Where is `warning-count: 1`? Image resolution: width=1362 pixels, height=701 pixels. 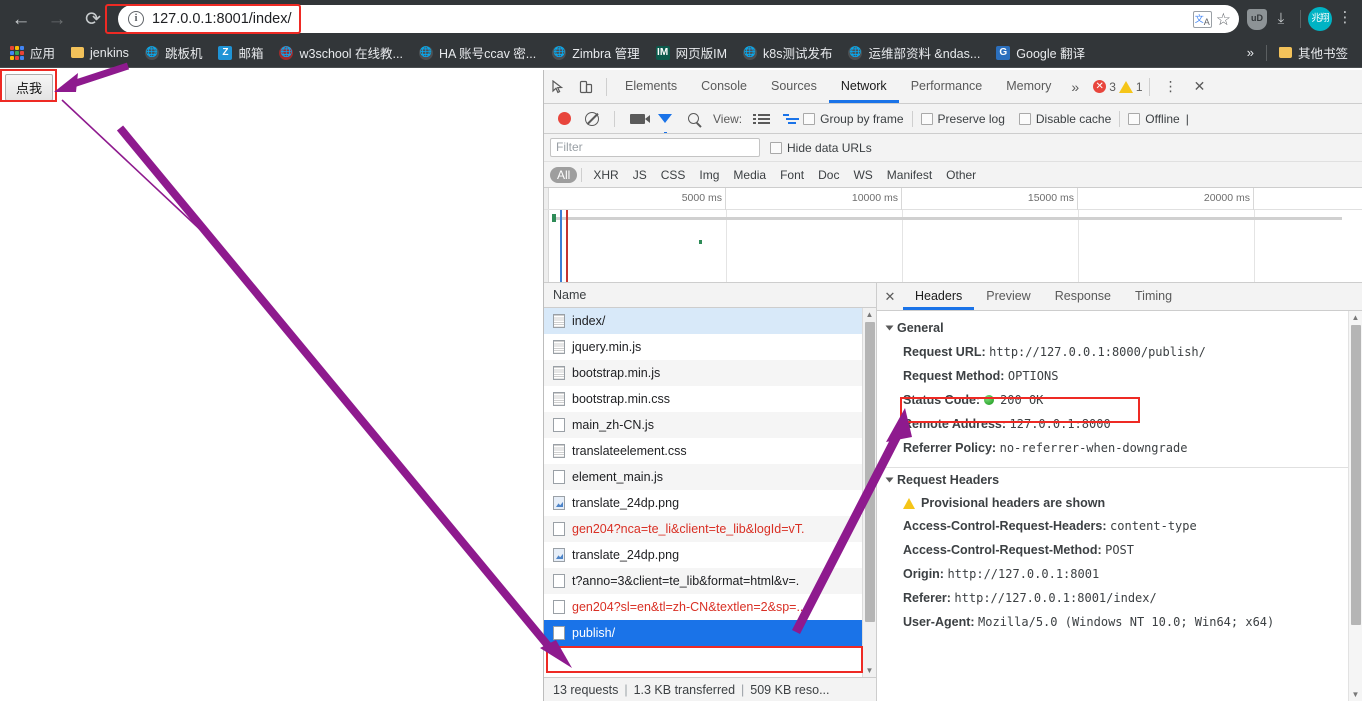 warning-count: 1 is located at coordinates (1139, 86).